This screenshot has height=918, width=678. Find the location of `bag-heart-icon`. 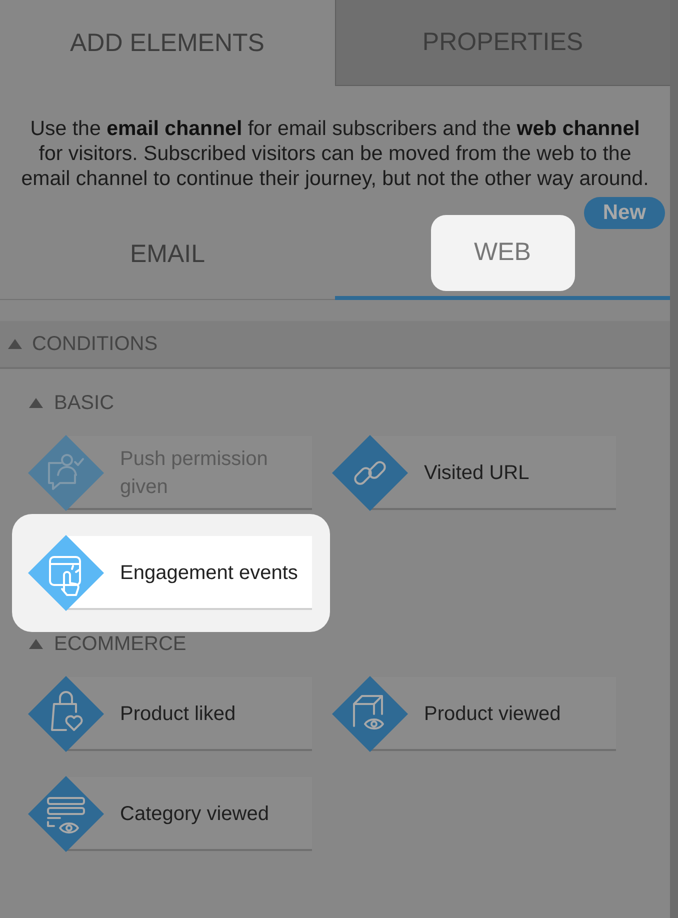

bag-heart-icon is located at coordinates (66, 714).